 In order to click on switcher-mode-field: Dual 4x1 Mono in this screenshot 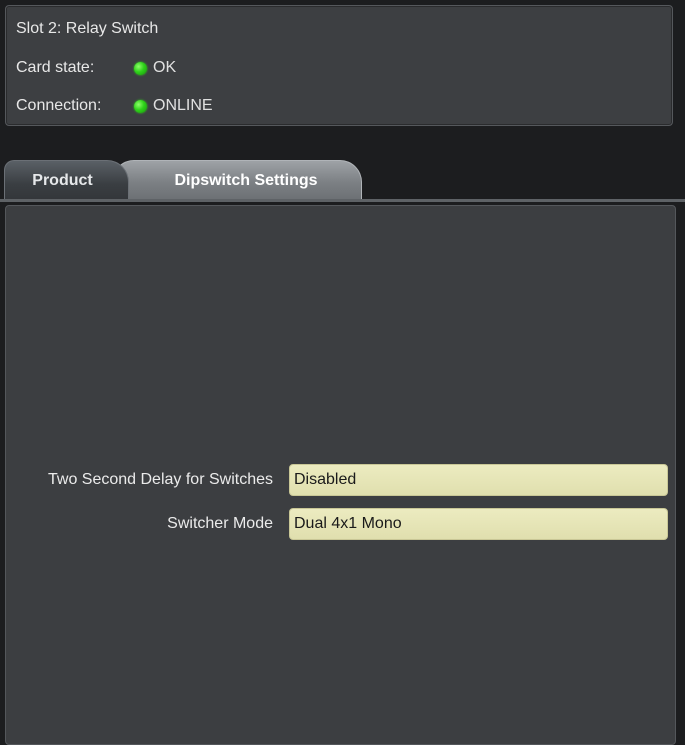, I will do `click(478, 524)`.